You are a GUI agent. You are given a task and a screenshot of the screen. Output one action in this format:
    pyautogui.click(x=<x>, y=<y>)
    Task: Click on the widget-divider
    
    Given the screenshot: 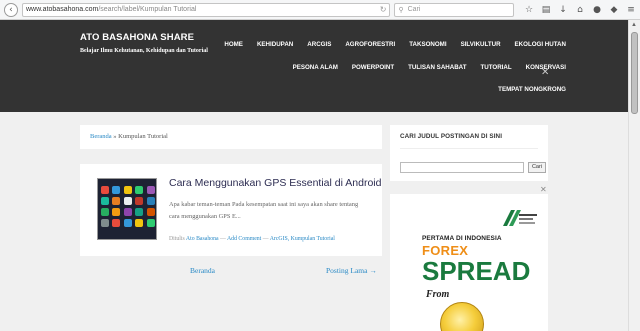 What is the action you would take?
    pyautogui.click(x=469, y=148)
    